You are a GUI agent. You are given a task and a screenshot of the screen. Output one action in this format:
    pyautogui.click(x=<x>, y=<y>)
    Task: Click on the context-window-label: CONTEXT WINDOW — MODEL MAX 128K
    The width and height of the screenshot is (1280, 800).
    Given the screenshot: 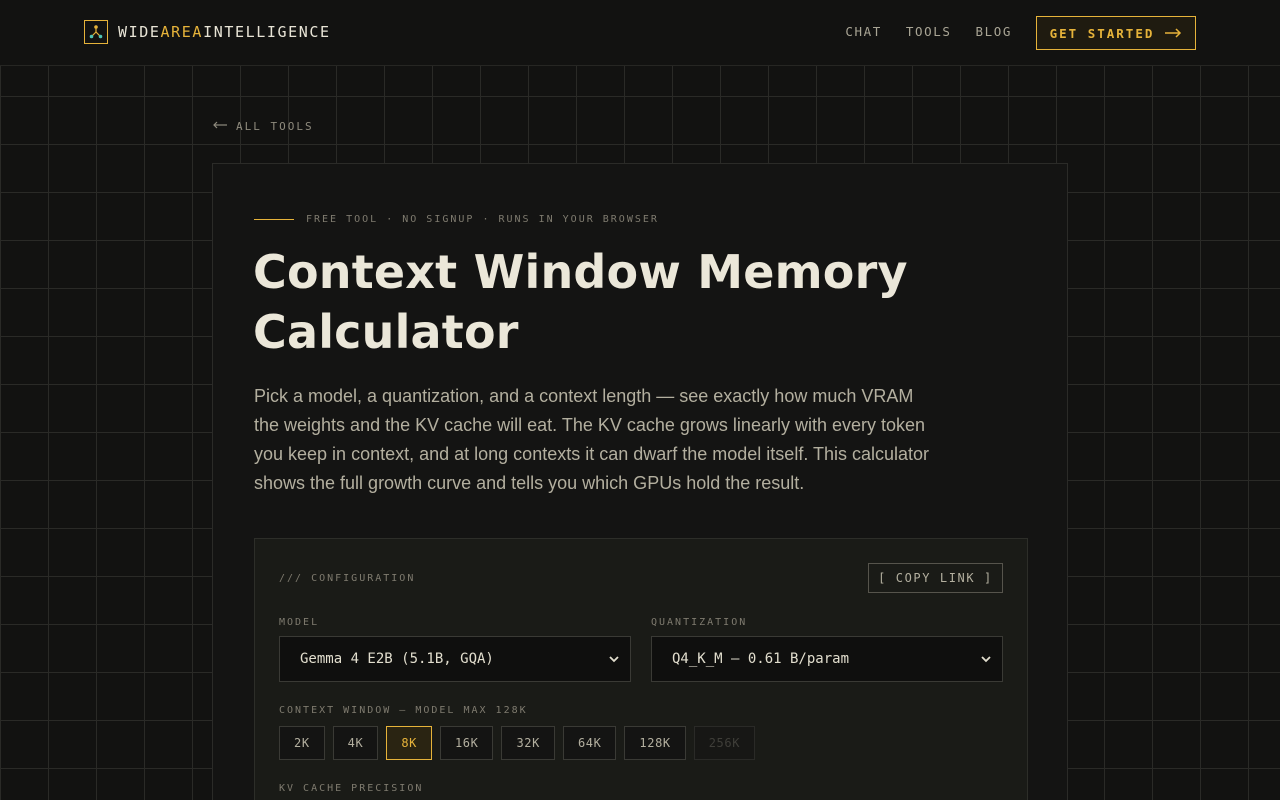 What is the action you would take?
    pyautogui.click(x=403, y=710)
    